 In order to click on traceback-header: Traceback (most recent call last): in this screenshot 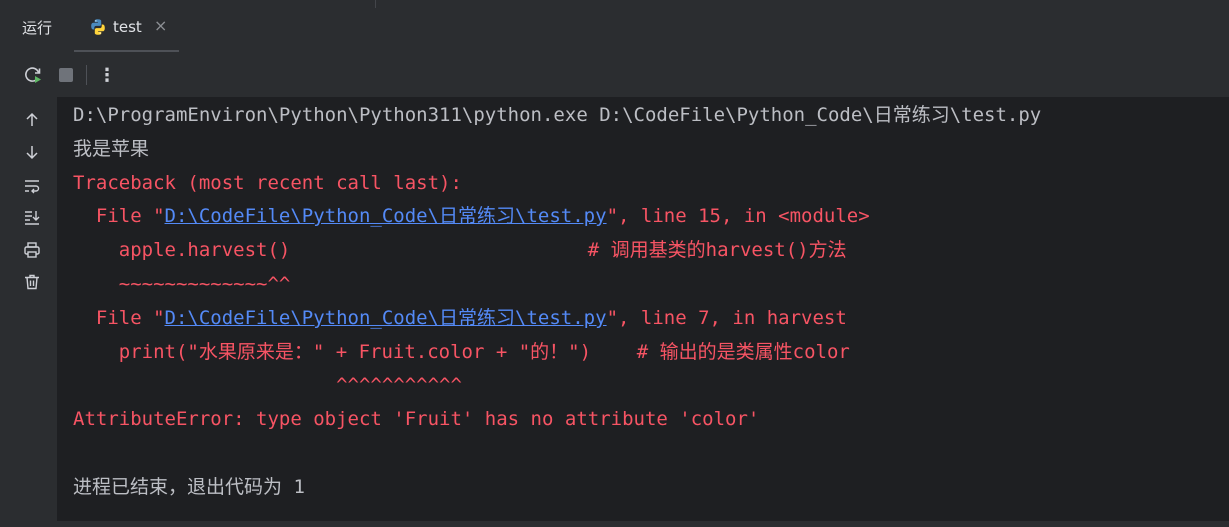, I will do `click(267, 183)`.